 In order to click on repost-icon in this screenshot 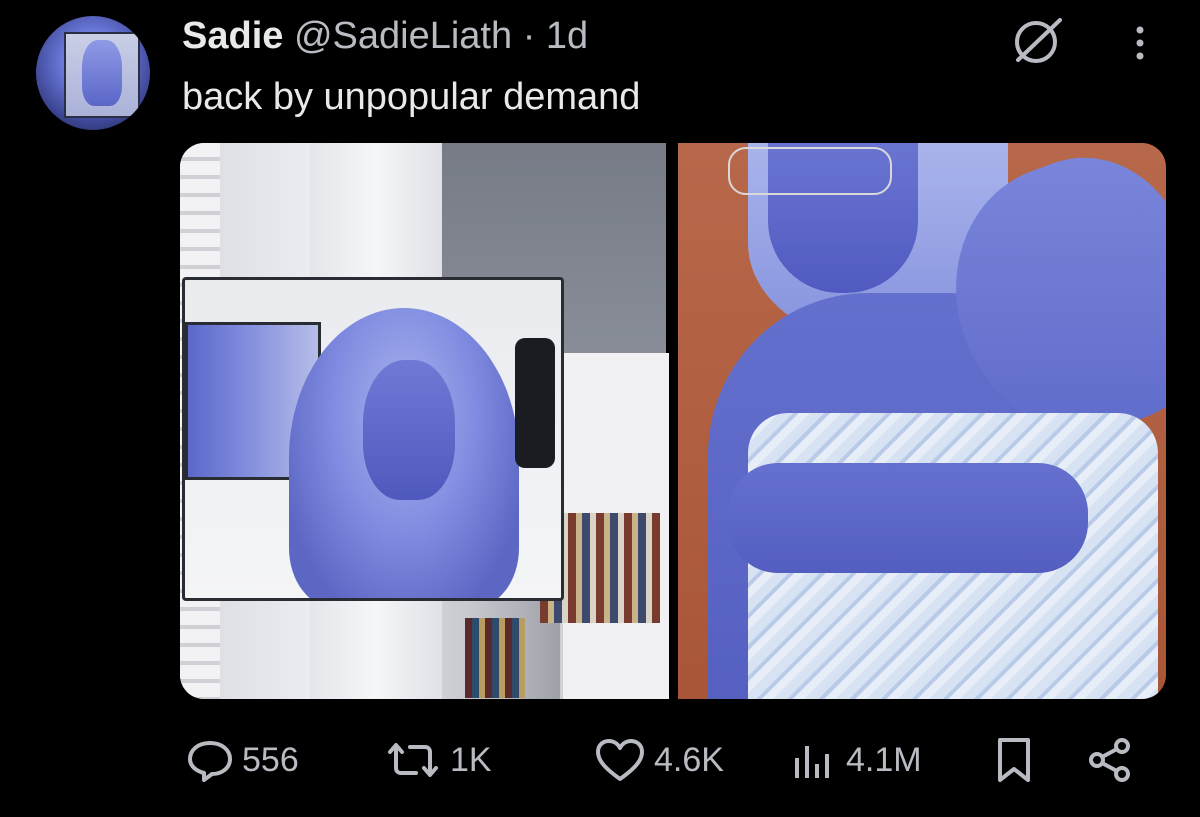, I will do `click(413, 760)`.